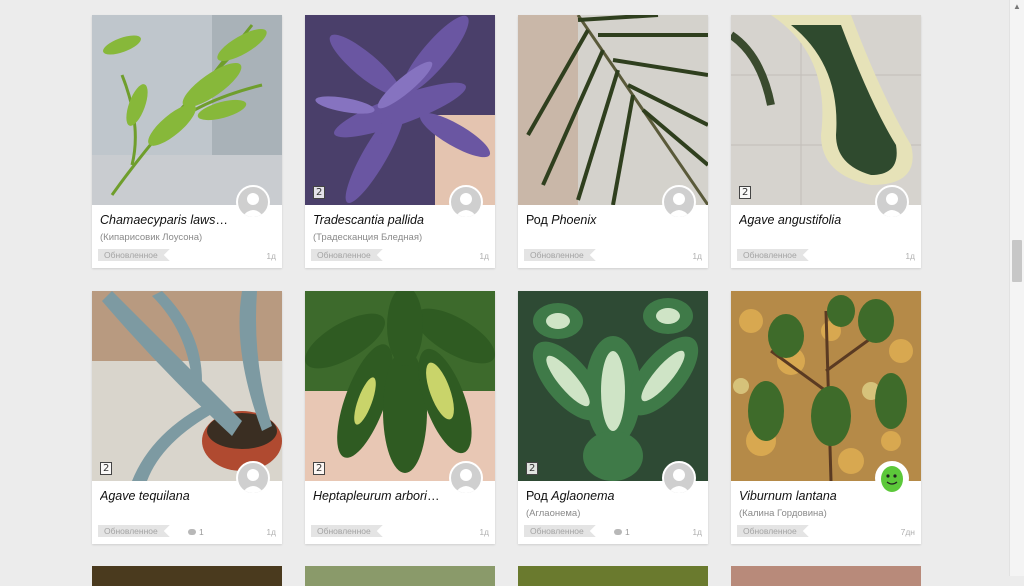 This screenshot has height=586, width=1024. Describe the element at coordinates (165, 496) in the screenshot. I see `plant-title: Agave tequilana` at that location.